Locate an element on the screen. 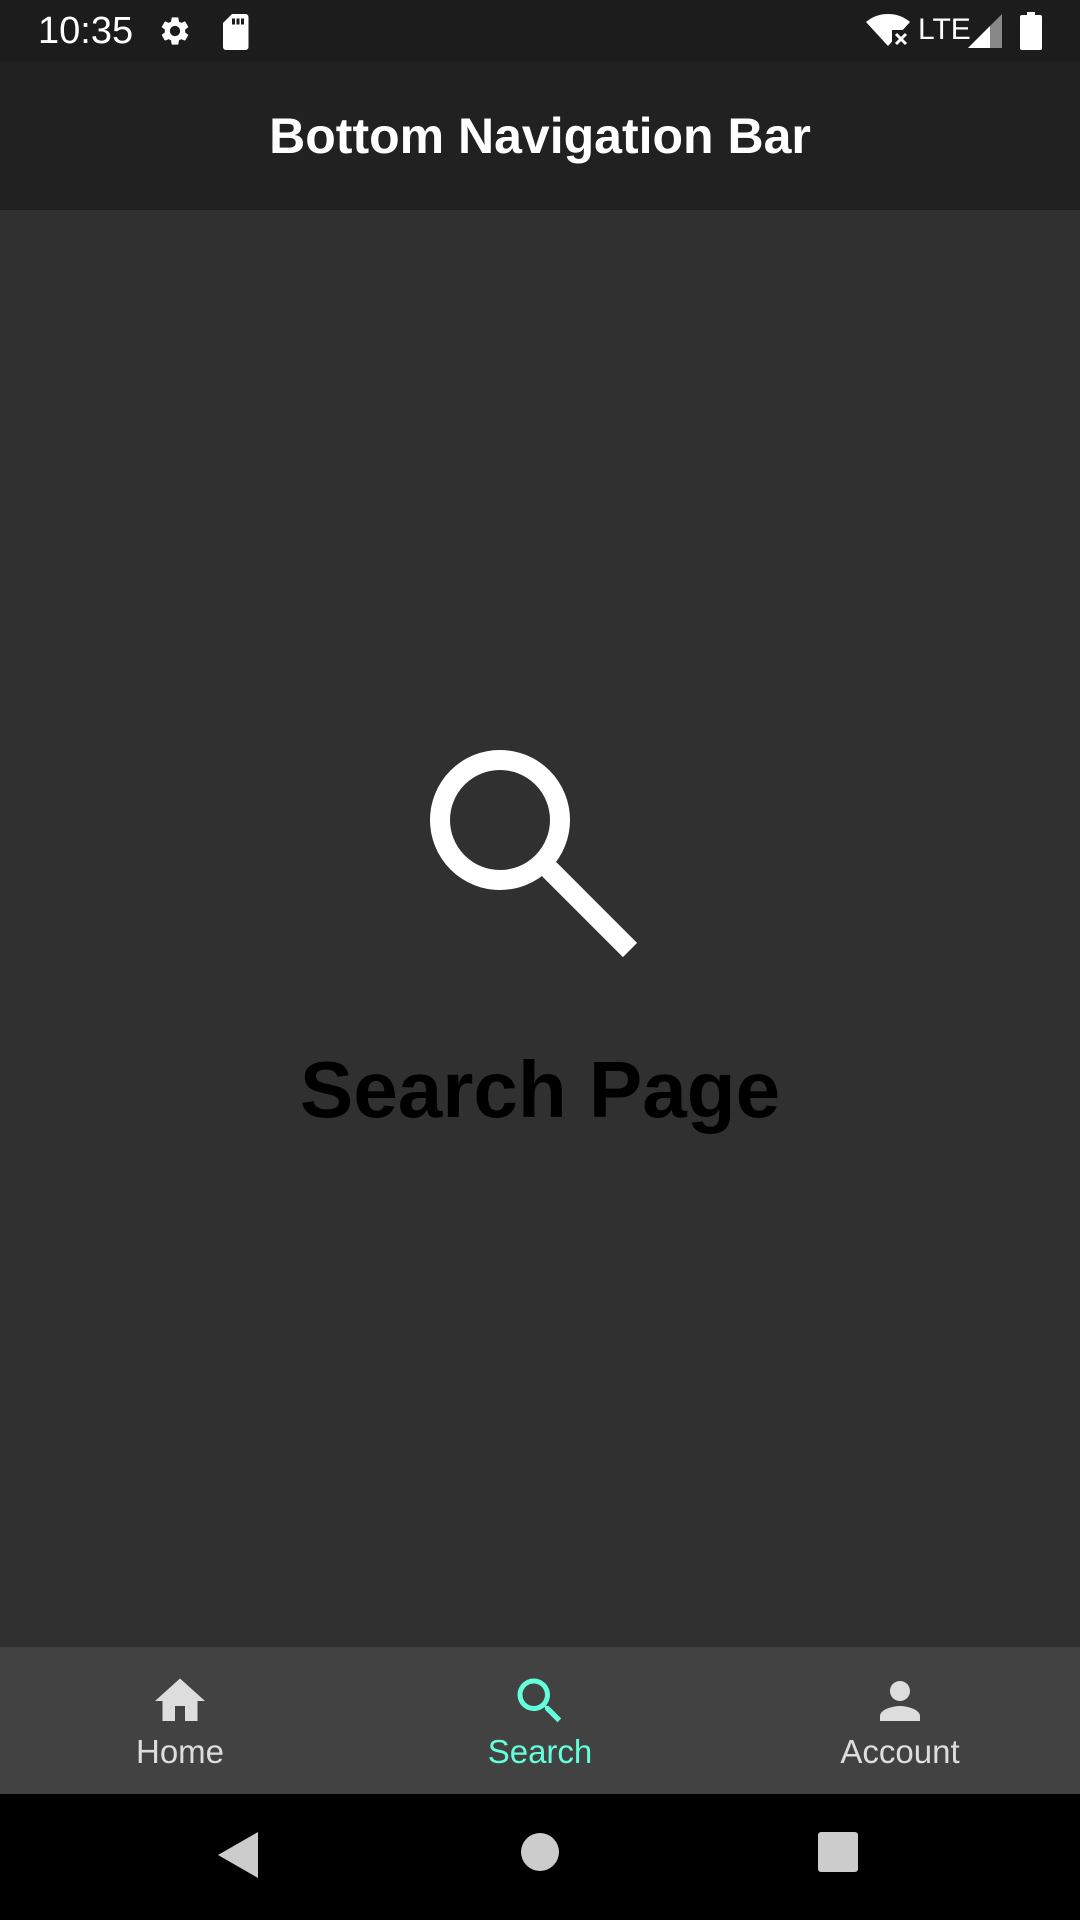  person-icon is located at coordinates (900, 1701).